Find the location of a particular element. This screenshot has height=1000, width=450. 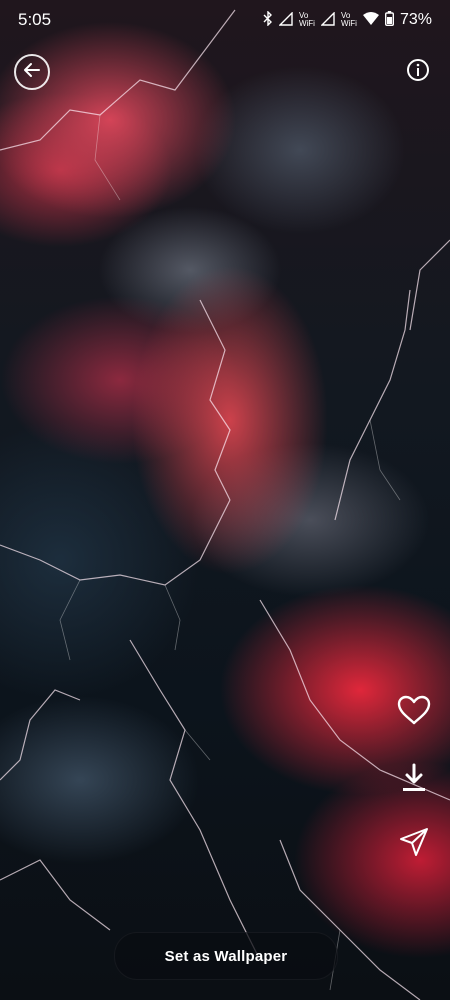

info-icon is located at coordinates (418, 72).